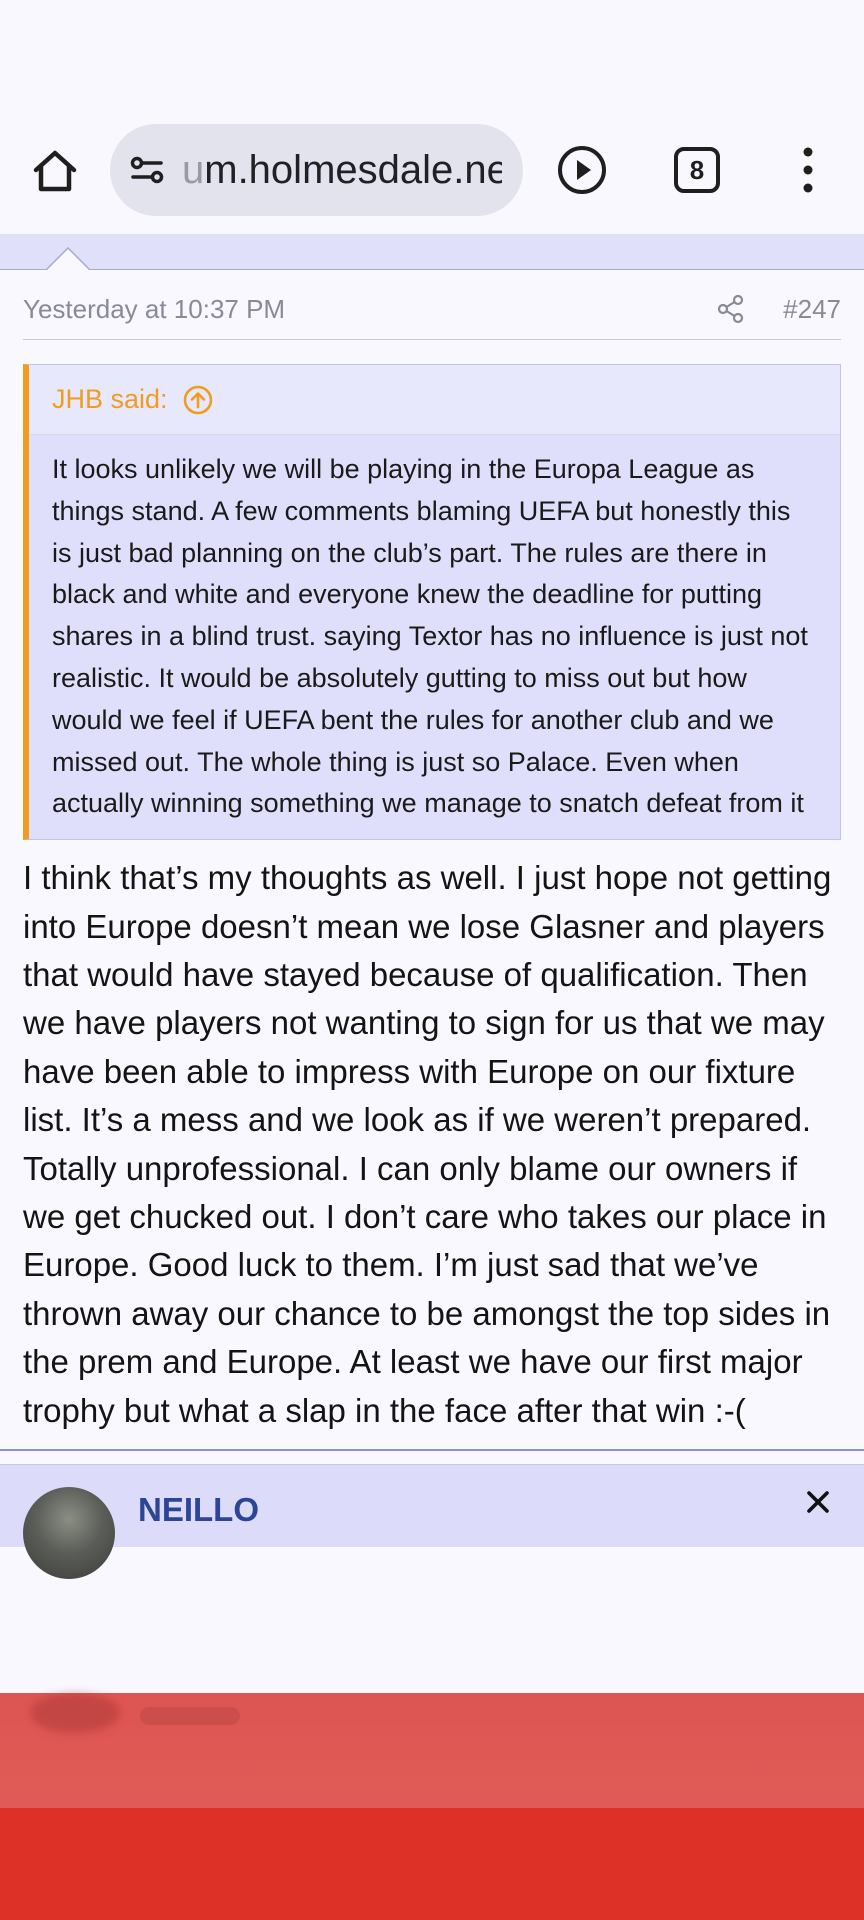 This screenshot has height=1920, width=864. I want to click on ad-banner, so click(432, 1750).